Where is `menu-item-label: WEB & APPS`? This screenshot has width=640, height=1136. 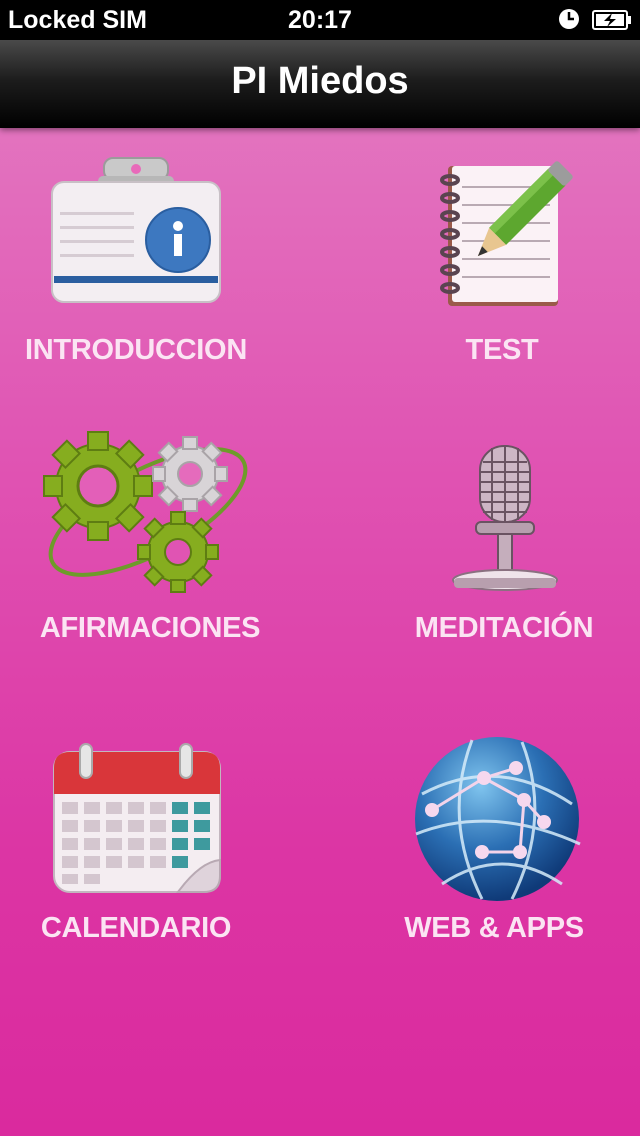 menu-item-label: WEB & APPS is located at coordinates (494, 928).